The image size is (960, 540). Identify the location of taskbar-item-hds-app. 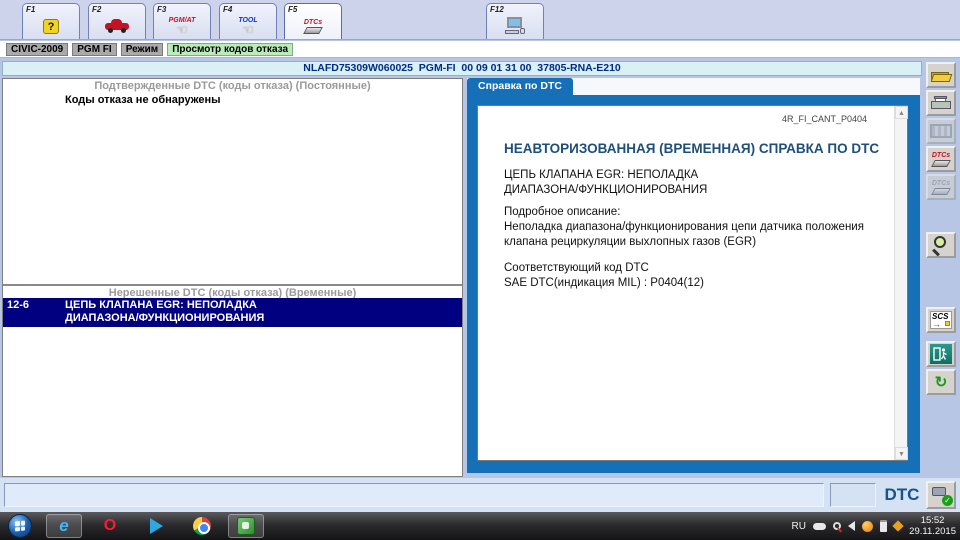
(246, 526).